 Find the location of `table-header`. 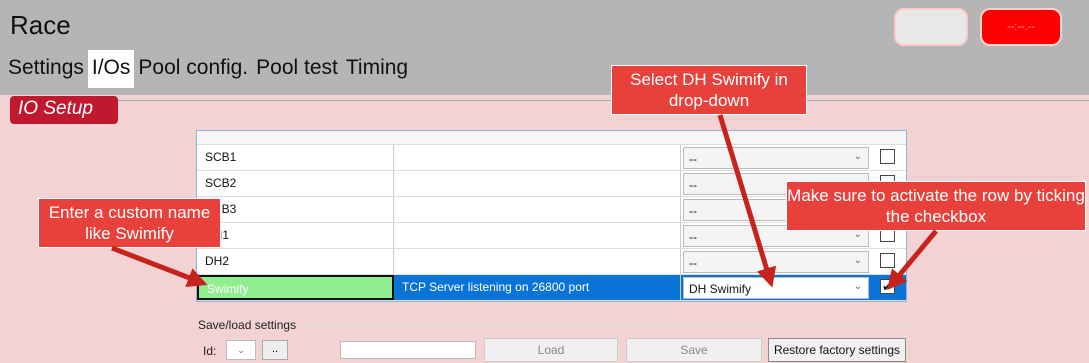

table-header is located at coordinates (551, 138).